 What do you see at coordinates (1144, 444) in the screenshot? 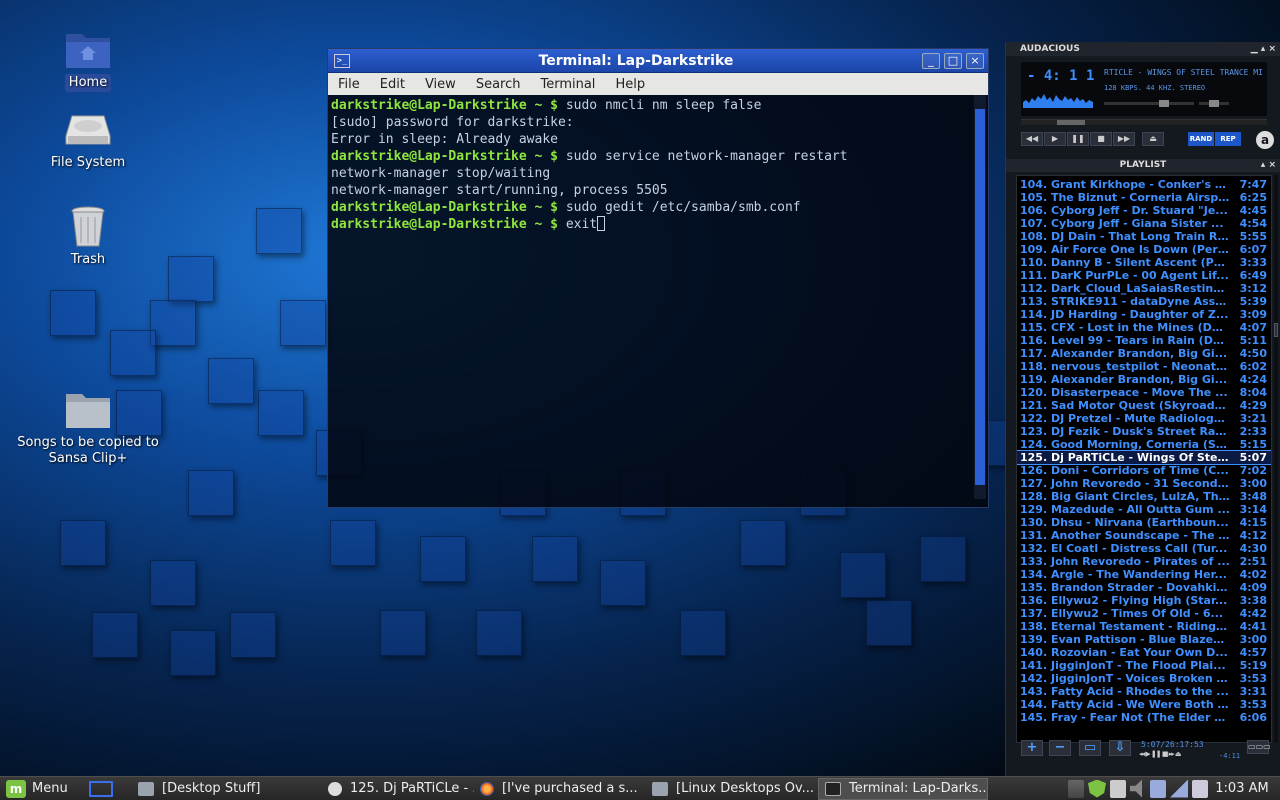
I see `playlist-row: 124. Good Morning, Corneria (St... 5:15` at bounding box center [1144, 444].